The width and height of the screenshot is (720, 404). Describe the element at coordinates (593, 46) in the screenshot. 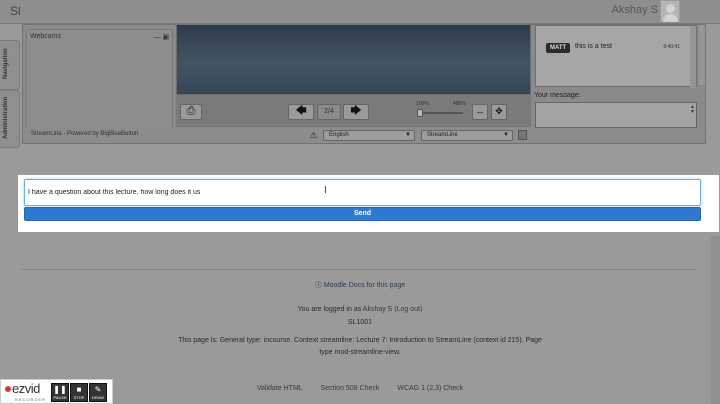

I see `chat-message-text: this is a test` at that location.